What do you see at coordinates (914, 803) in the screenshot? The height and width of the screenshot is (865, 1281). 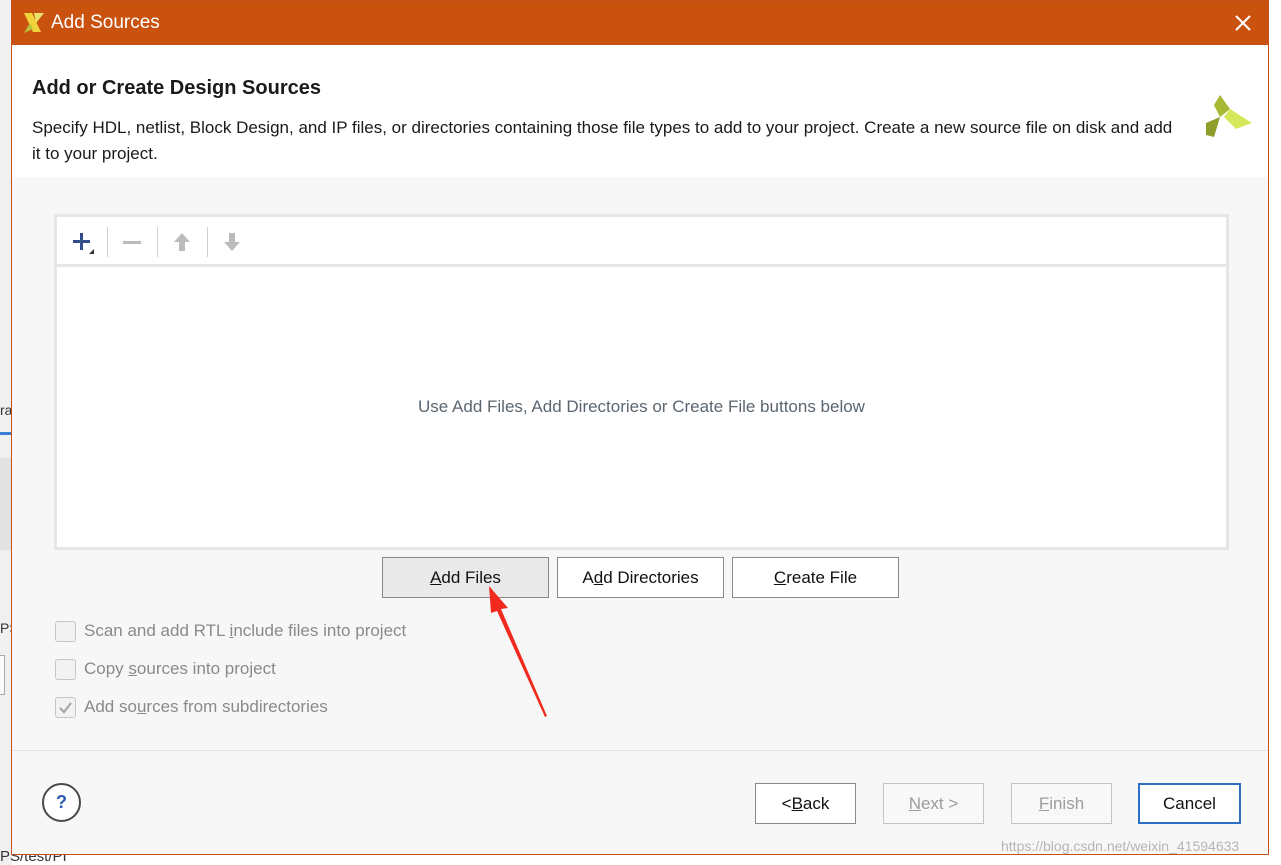 I see `next-mnemonic: N` at bounding box center [914, 803].